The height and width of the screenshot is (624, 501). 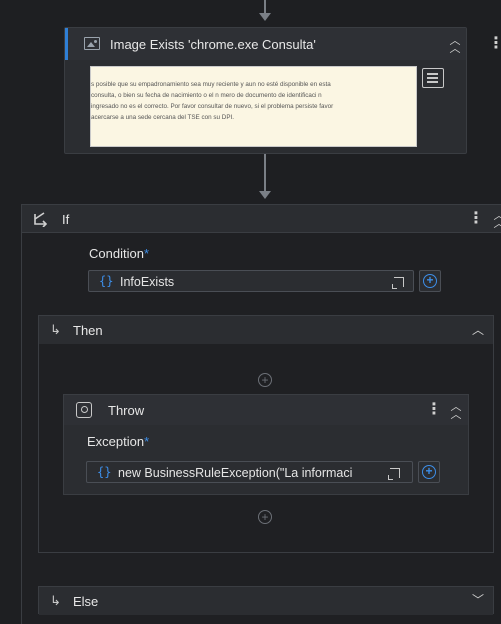 I want to click on else-section: ↳ Else ﹀, so click(x=266, y=600).